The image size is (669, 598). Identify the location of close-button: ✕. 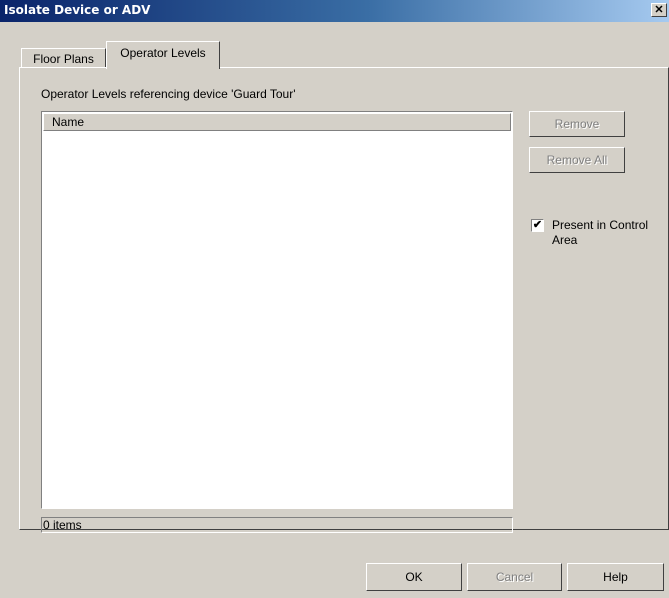
(659, 10).